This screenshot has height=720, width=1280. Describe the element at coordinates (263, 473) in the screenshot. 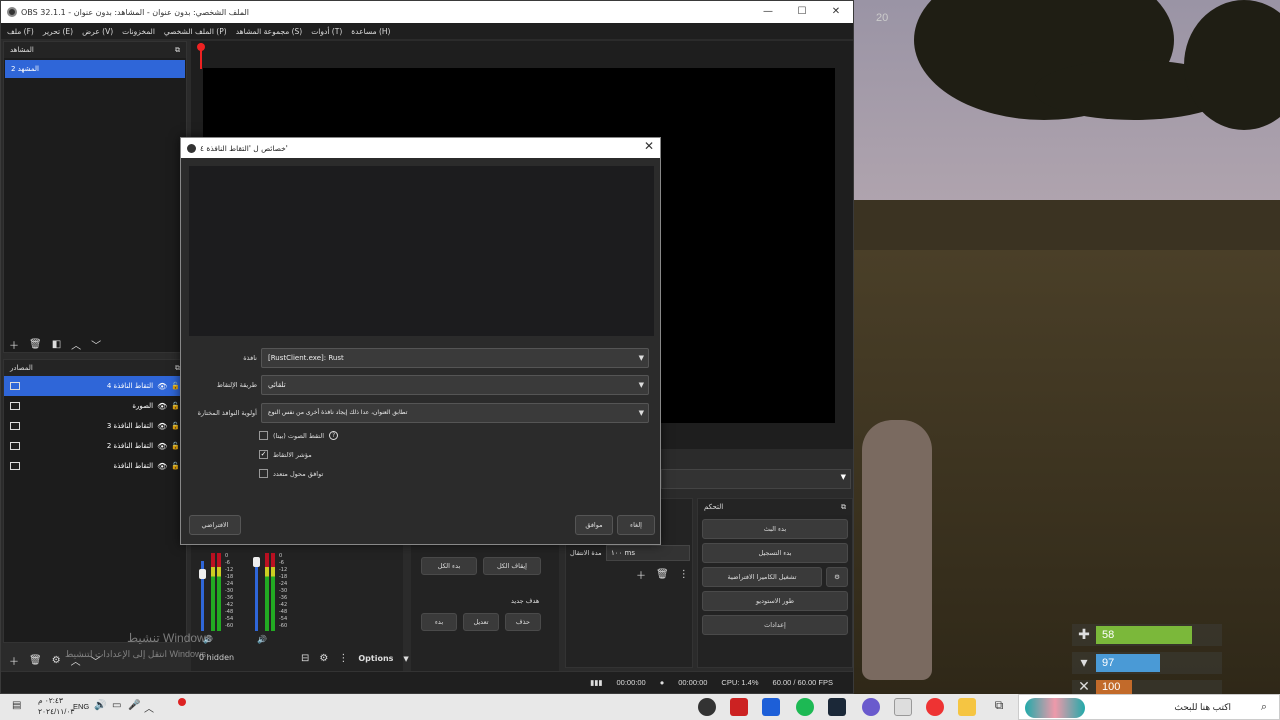

I see `multi-adapter-checkbox` at that location.